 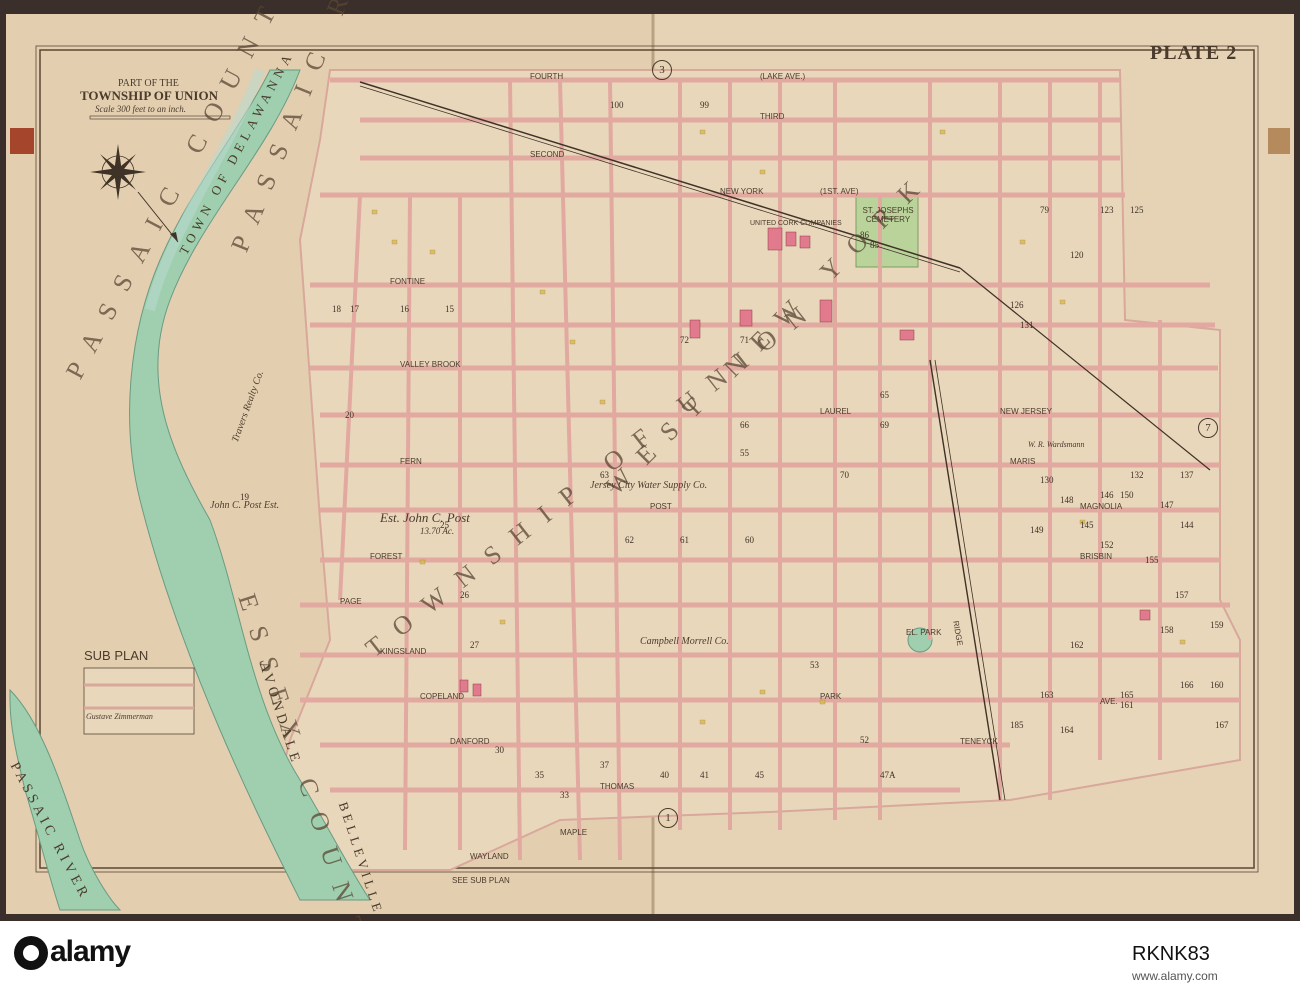 What do you see at coordinates (354, 309) in the screenshot?
I see `block-number: 17` at bounding box center [354, 309].